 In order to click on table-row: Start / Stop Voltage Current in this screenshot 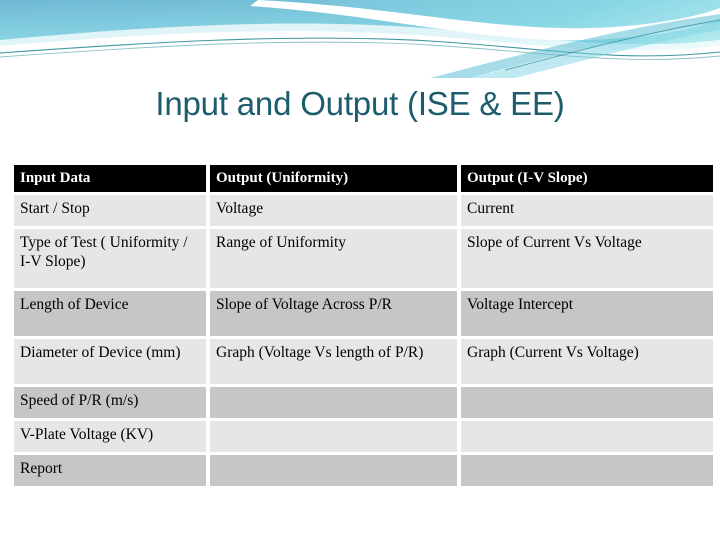, I will do `click(363, 210)`.